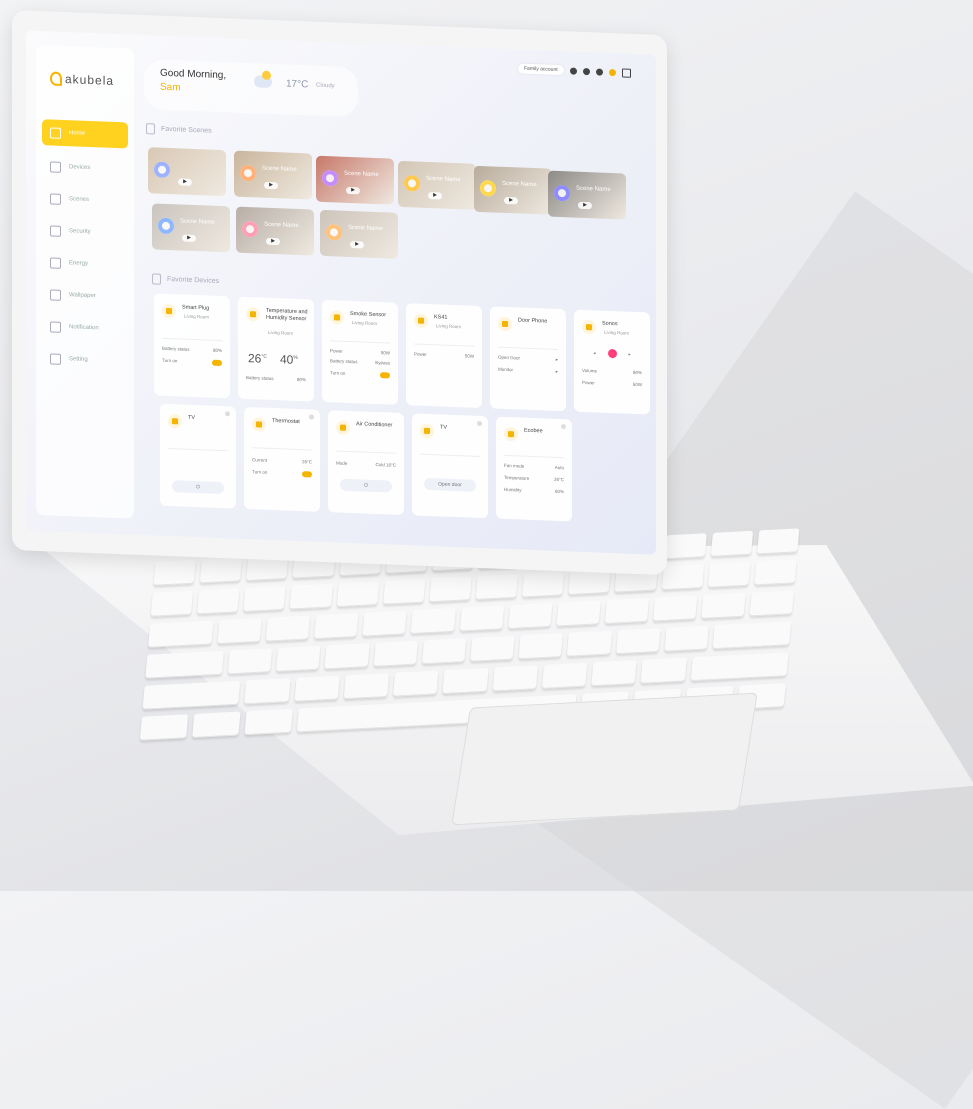 This screenshot has height=1109, width=973. What do you see at coordinates (450, 484) in the screenshot?
I see `open-door-button: Open door` at bounding box center [450, 484].